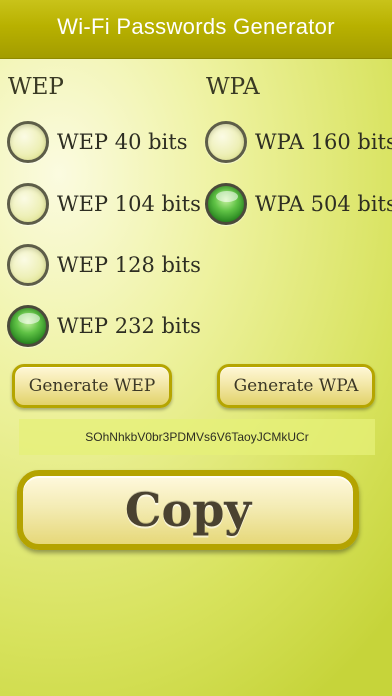 This screenshot has height=696, width=392. I want to click on app-header: Wi-Fi Passwords Generator, so click(196, 29).